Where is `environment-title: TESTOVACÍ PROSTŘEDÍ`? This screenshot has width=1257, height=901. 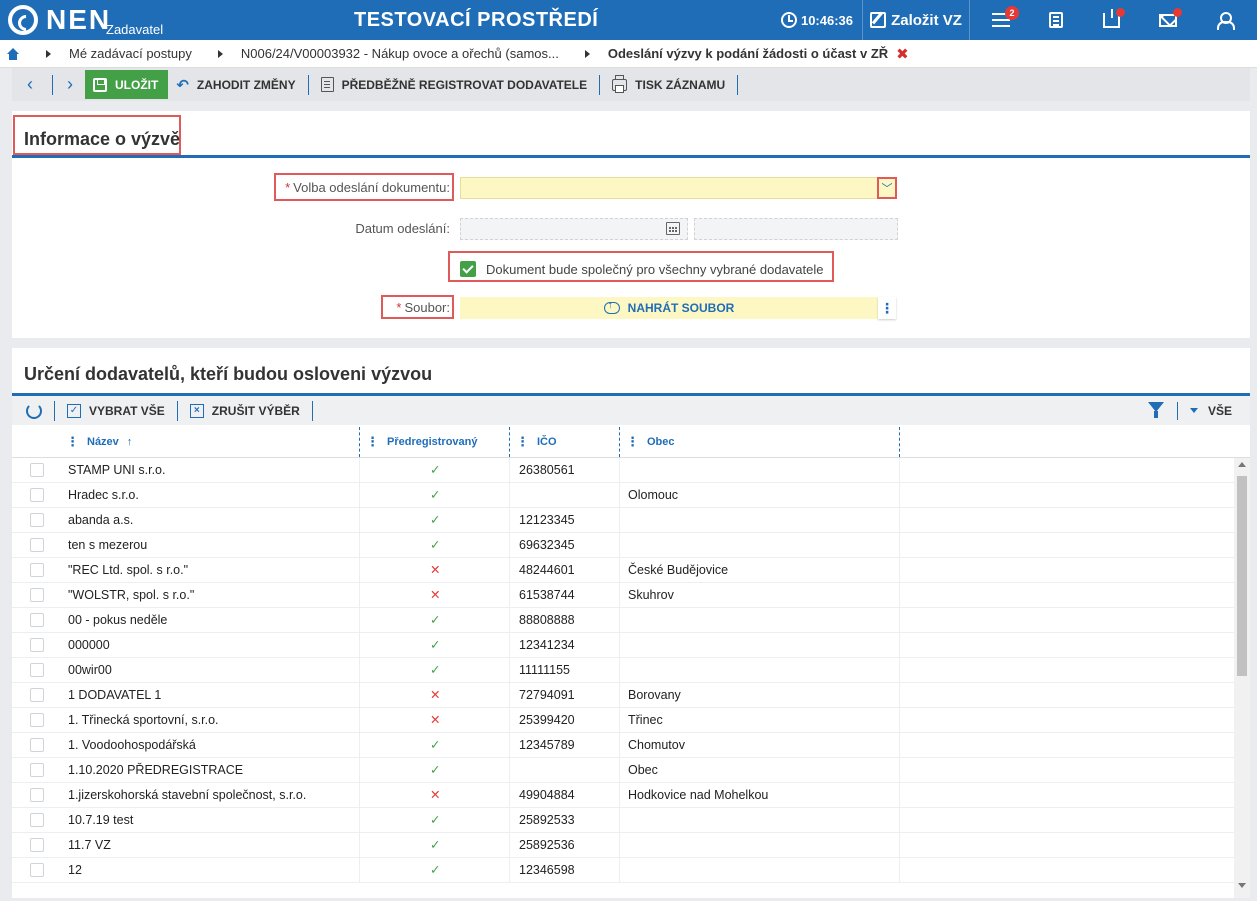
environment-title: TESTOVACÍ PROSTŘEDÍ is located at coordinates (476, 20).